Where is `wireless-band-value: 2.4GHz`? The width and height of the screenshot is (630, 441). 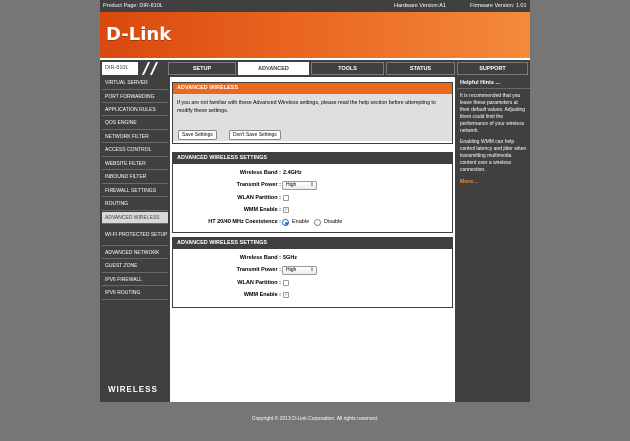
wireless-band-value: 2.4GHz is located at coordinates (292, 173).